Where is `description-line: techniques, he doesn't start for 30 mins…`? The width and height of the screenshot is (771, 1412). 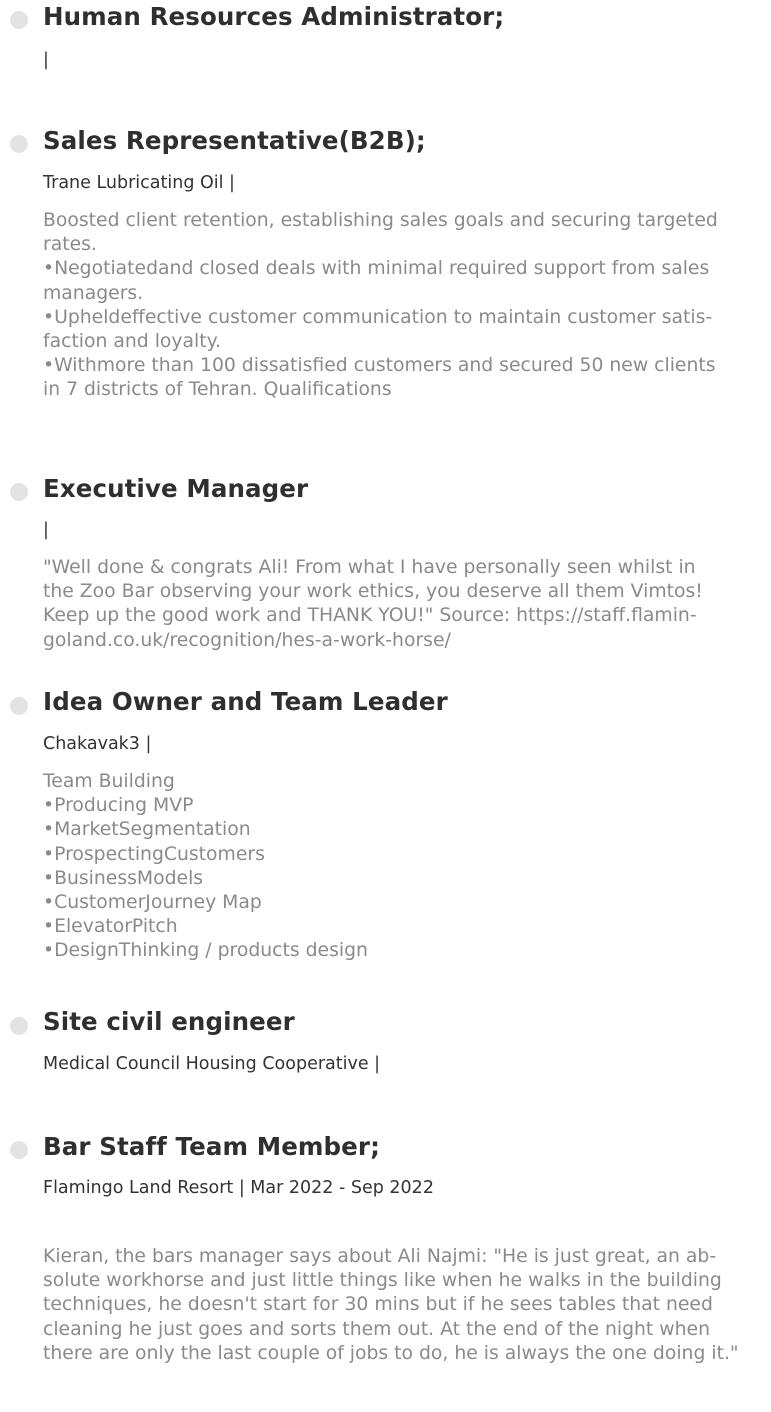 description-line: techniques, he doesn't start for 30 mins… is located at coordinates (378, 1305).